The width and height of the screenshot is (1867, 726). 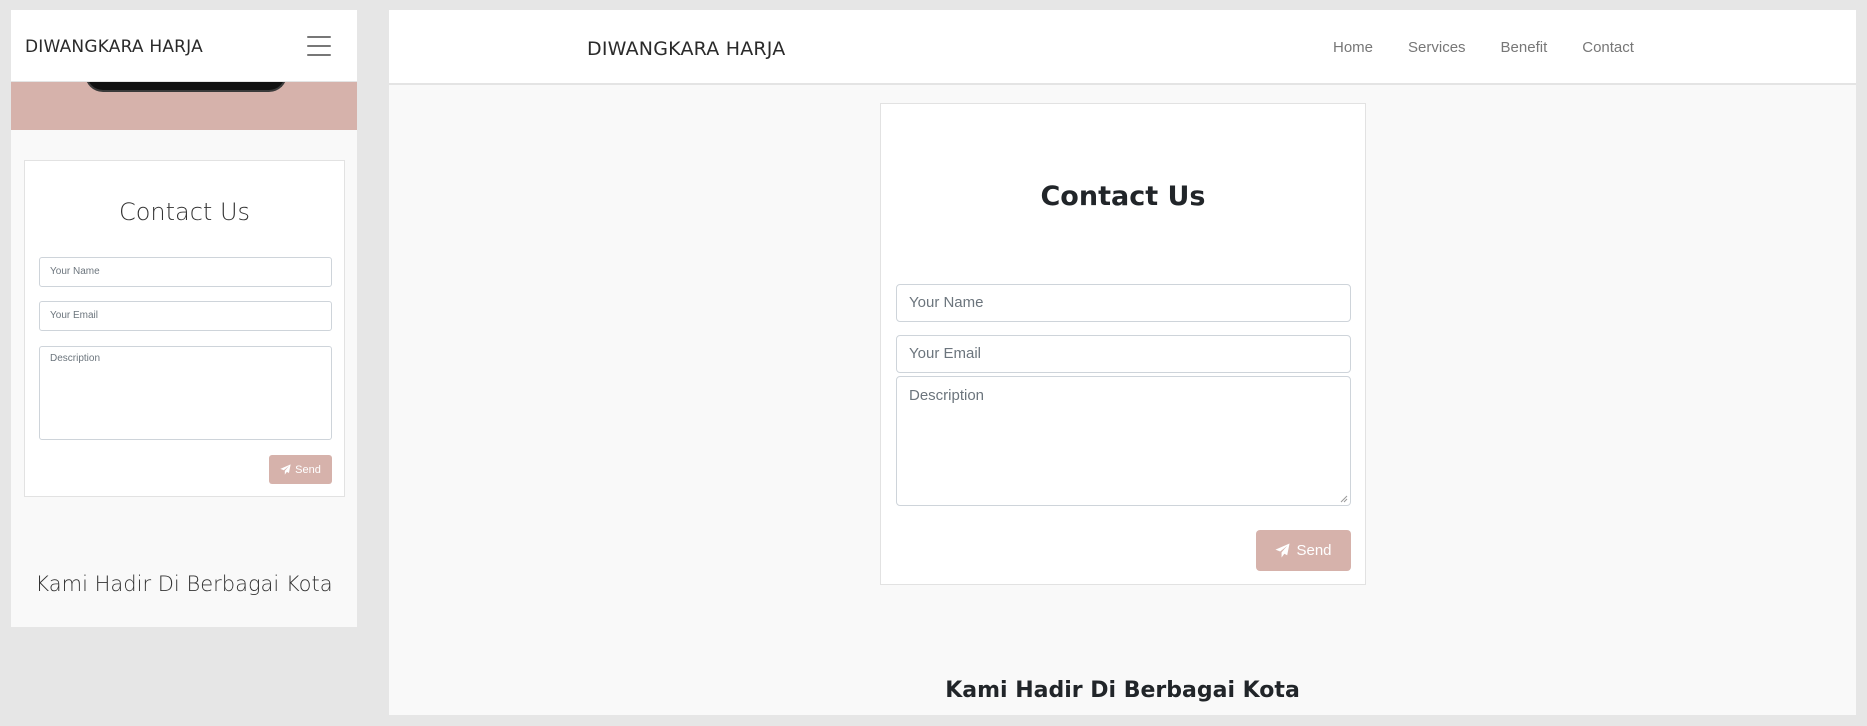 I want to click on mobile-navbar: DIWANGKARA HARJA, so click(x=184, y=46).